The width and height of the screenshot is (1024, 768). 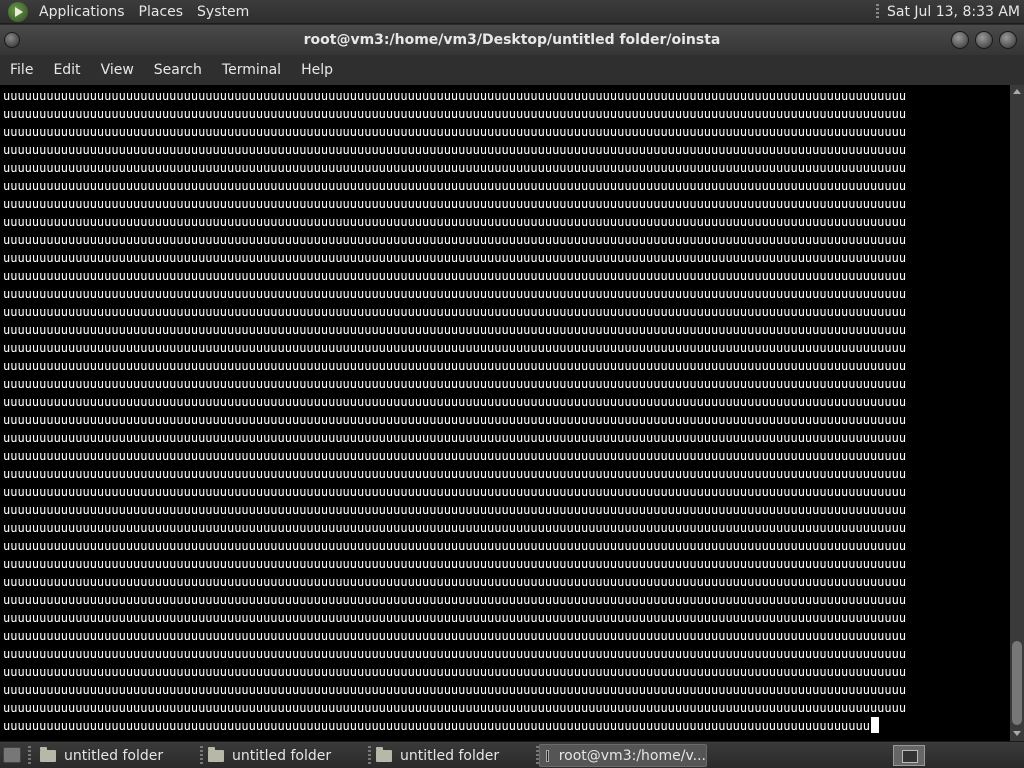 I want to click on clock: Sat Jul 13, 8:33 AM, so click(x=953, y=12).